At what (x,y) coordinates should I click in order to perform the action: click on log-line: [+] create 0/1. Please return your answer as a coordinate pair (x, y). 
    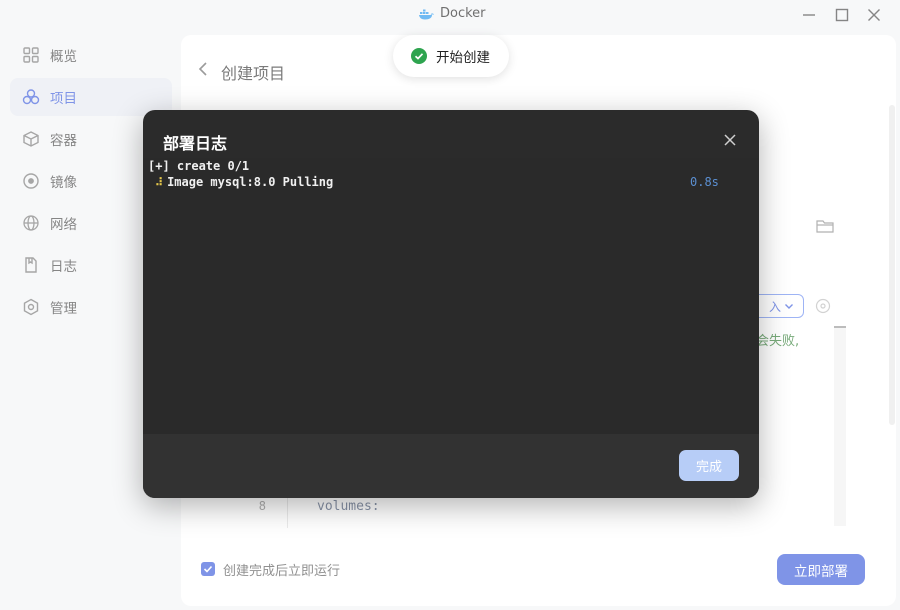
    Looking at the image, I should click on (199, 166).